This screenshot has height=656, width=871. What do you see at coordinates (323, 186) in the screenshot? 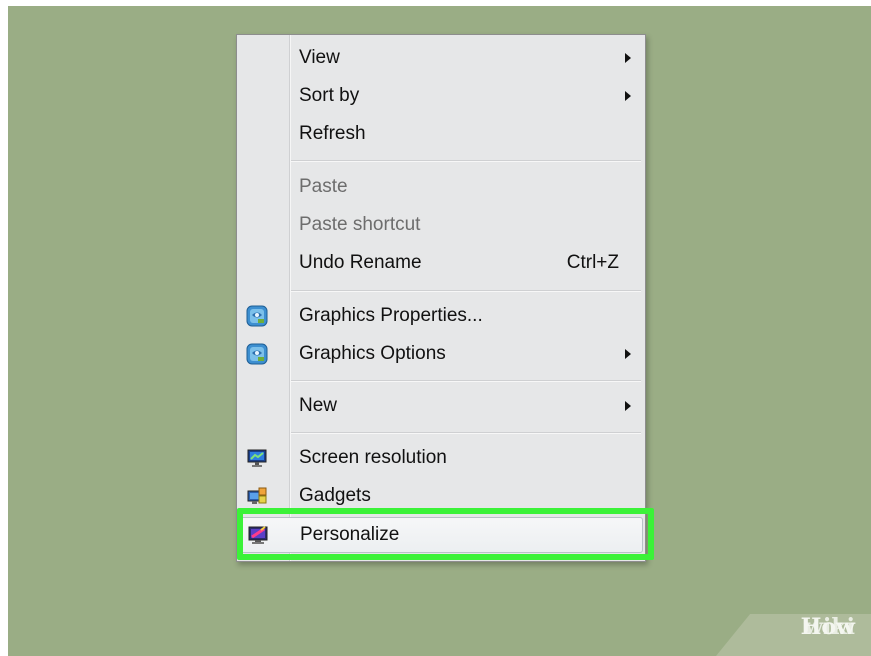
I see `menu-item-label: Paste` at bounding box center [323, 186].